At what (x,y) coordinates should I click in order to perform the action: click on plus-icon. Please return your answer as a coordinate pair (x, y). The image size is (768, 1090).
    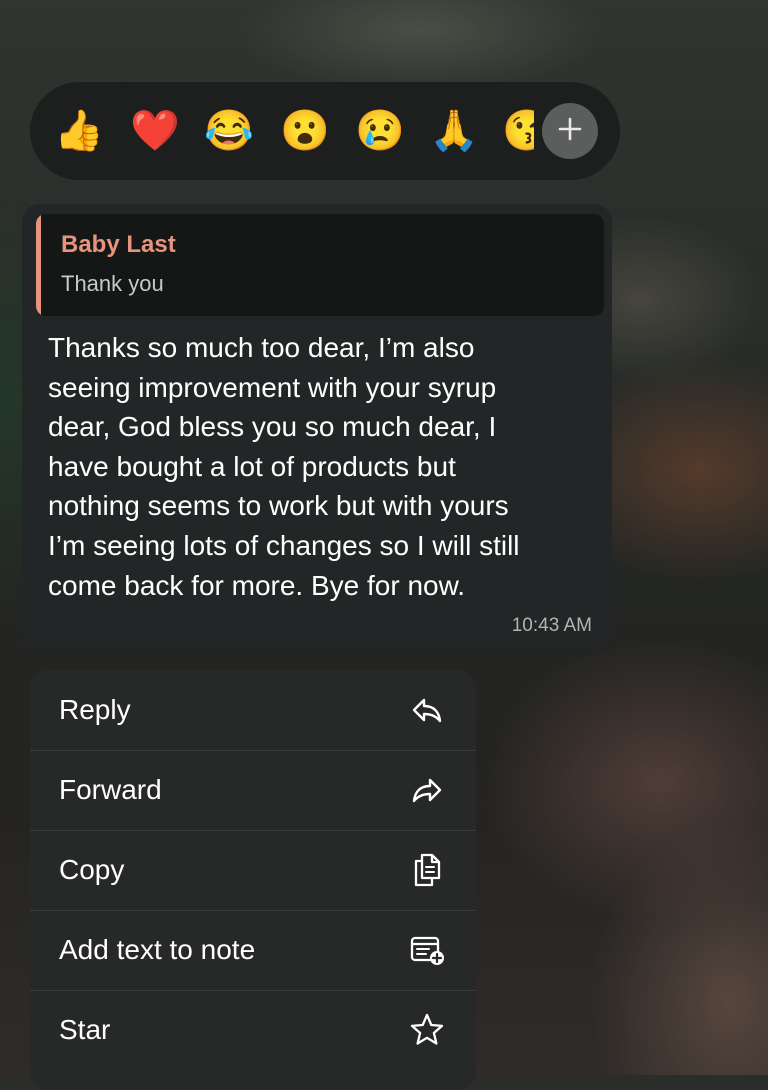
    Looking at the image, I should click on (570, 131).